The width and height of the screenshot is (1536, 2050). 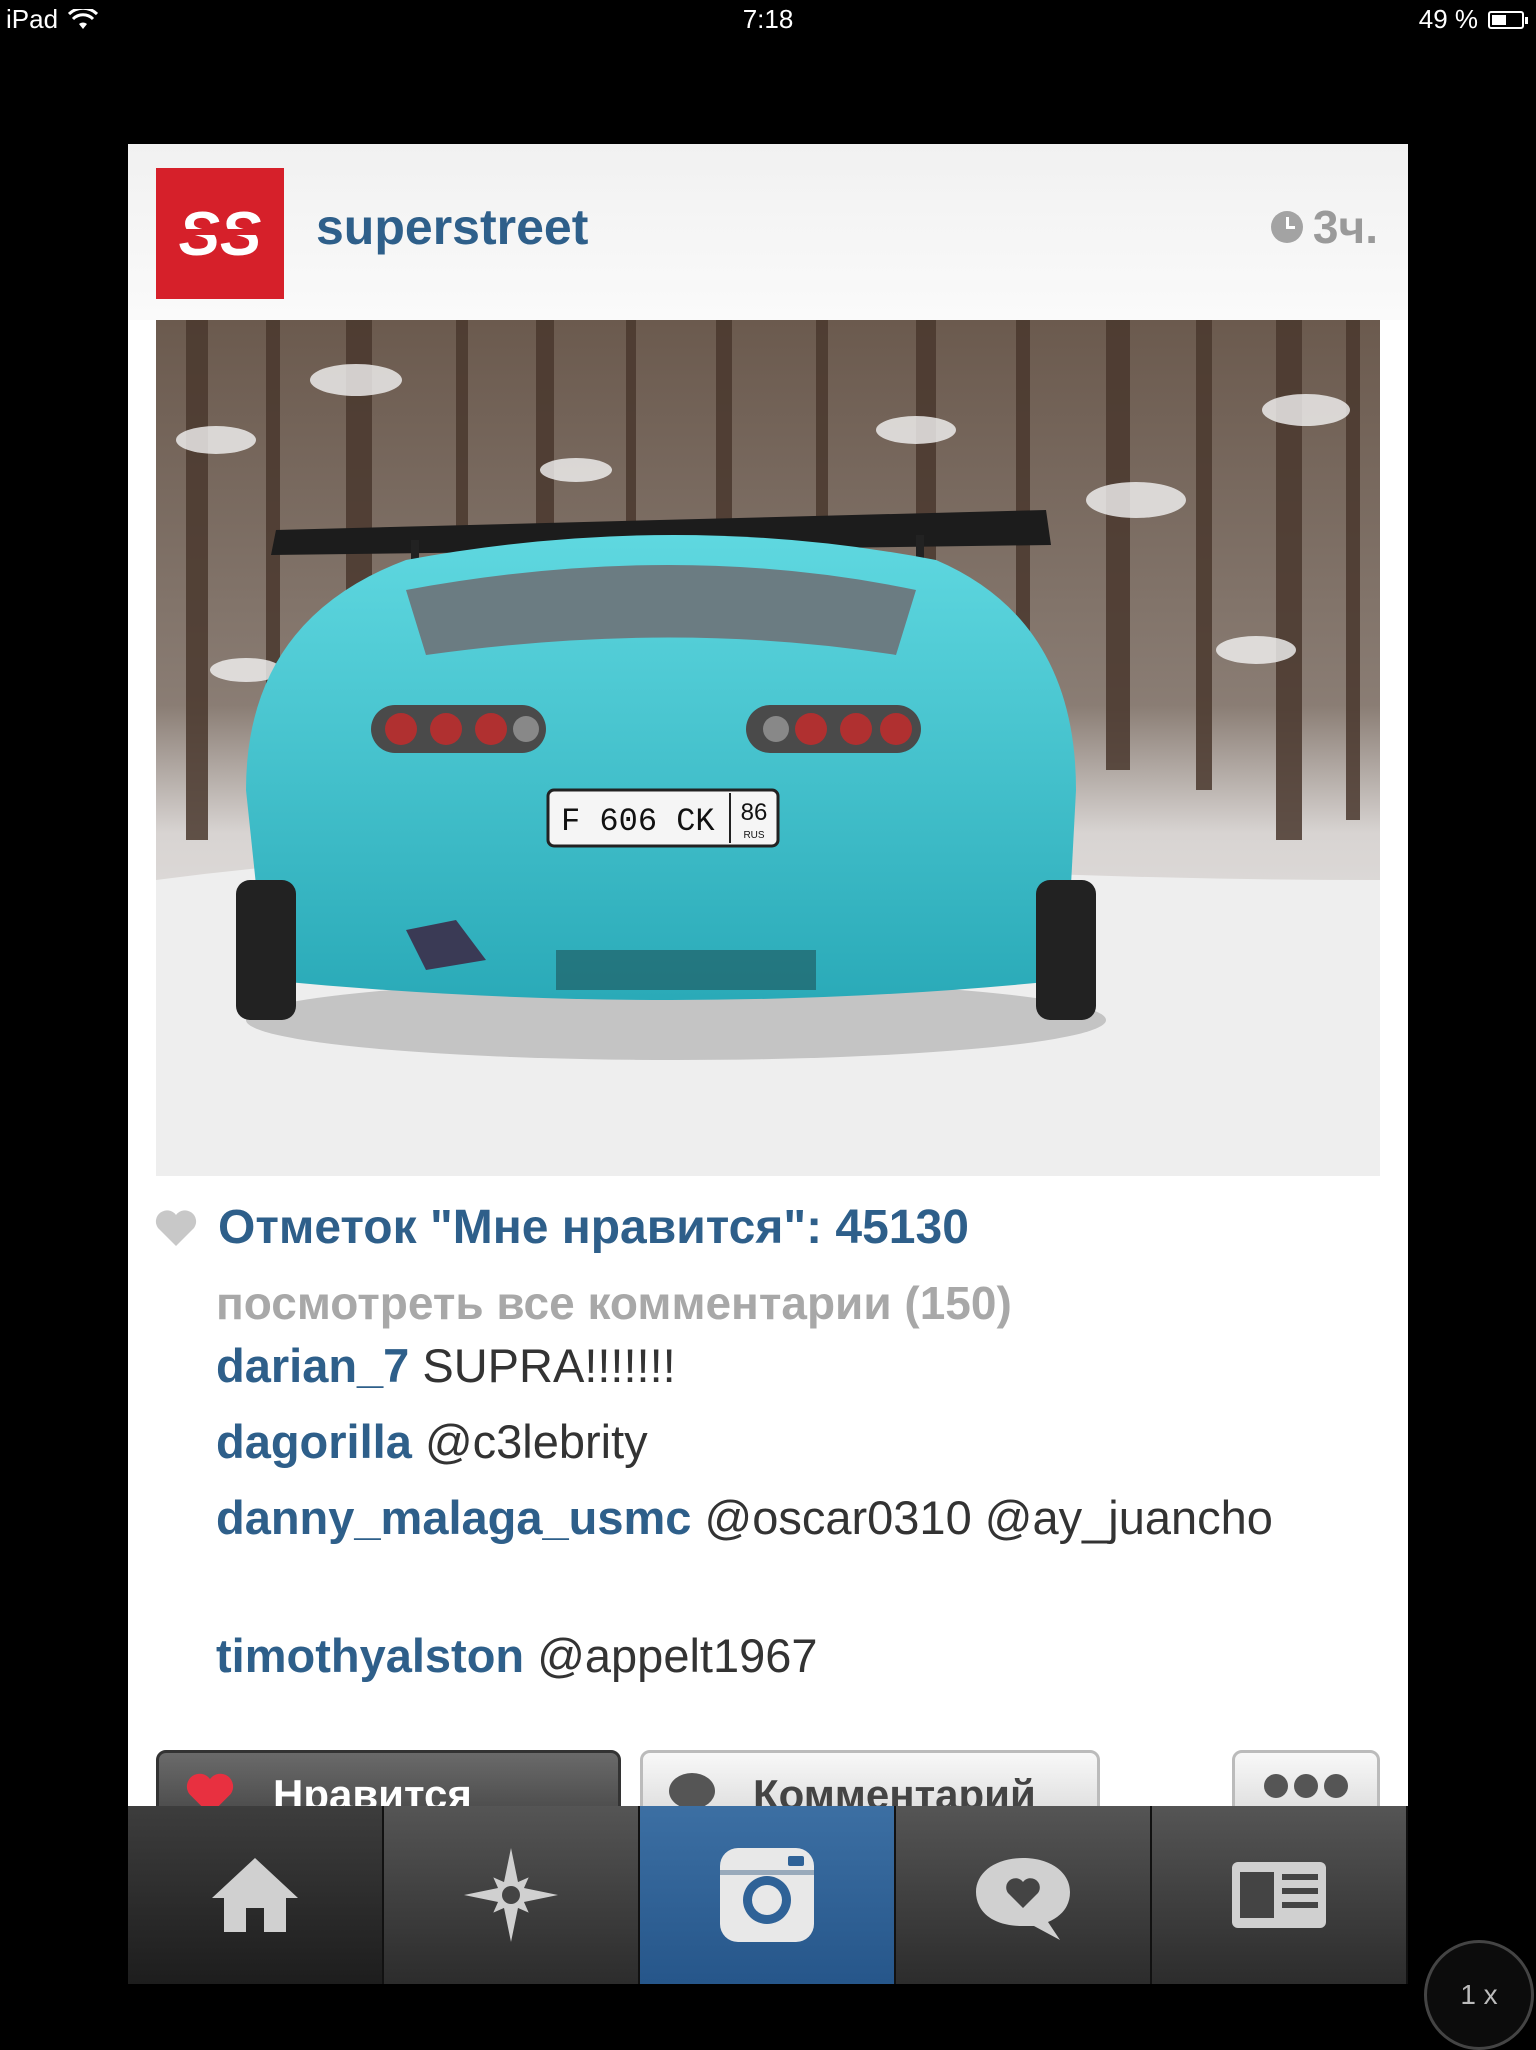 I want to click on profile-icon, so click(x=1279, y=1895).